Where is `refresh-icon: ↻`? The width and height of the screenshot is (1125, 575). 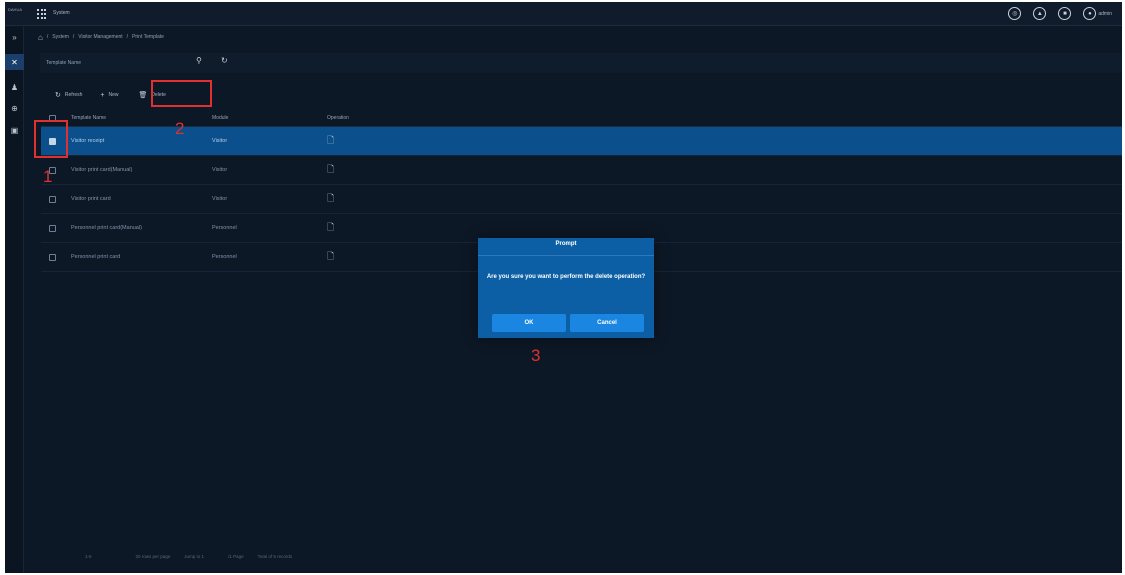
refresh-icon: ↻ is located at coordinates (58, 95).